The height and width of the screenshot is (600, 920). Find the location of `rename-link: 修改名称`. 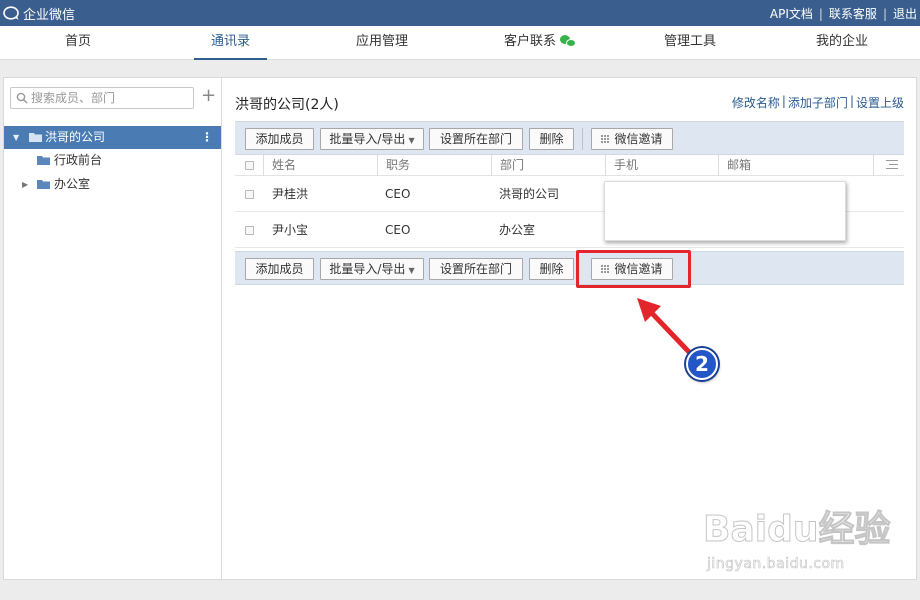

rename-link: 修改名称 is located at coordinates (756, 102).